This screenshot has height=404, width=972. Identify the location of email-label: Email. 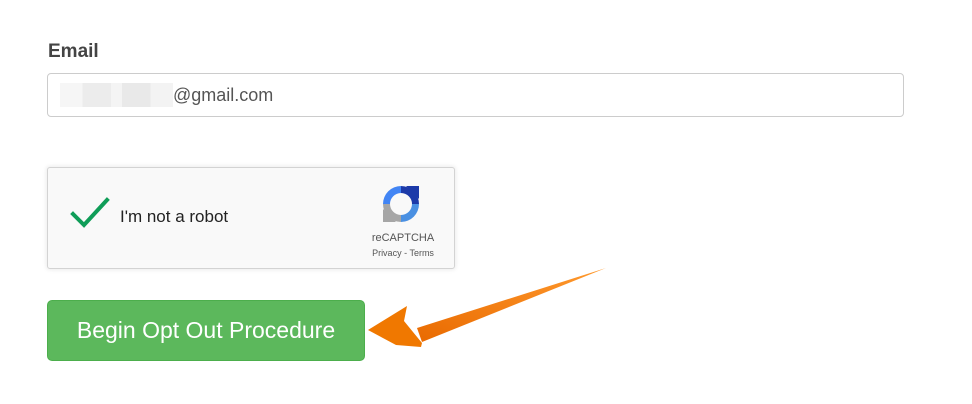
(73, 51).